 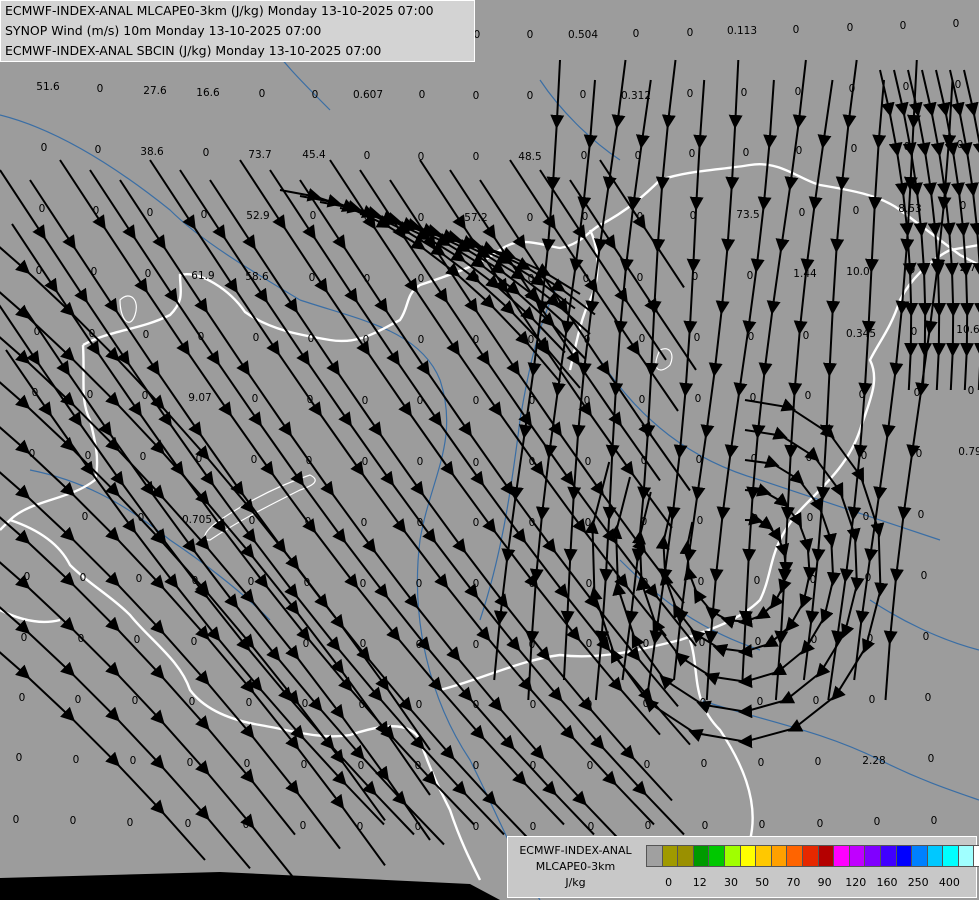 I want to click on legend-tick-label: 0, so click(x=669, y=882).